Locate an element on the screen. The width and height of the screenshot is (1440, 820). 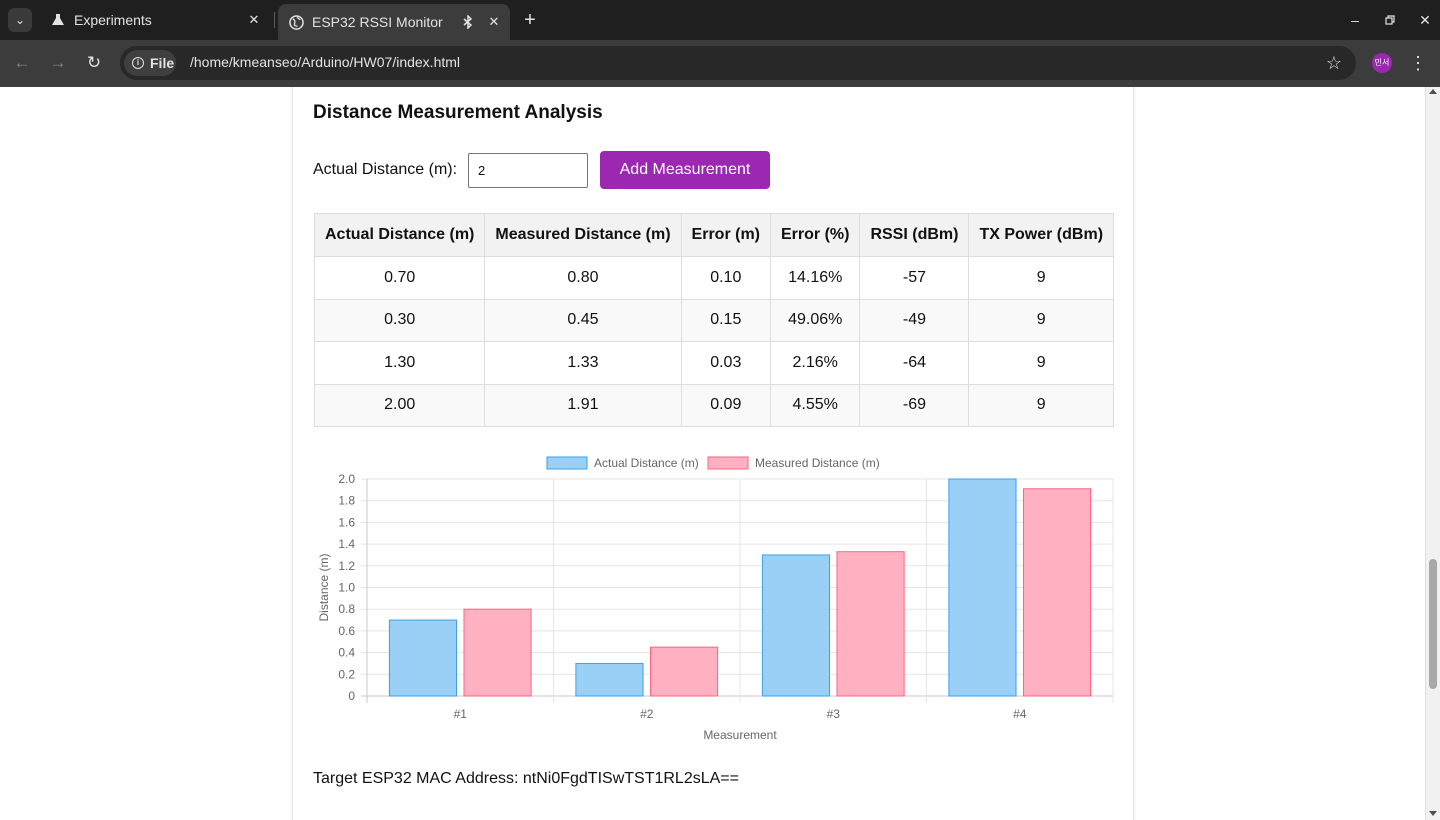
cell-error-percent: 4.55% is located at coordinates (815, 405).